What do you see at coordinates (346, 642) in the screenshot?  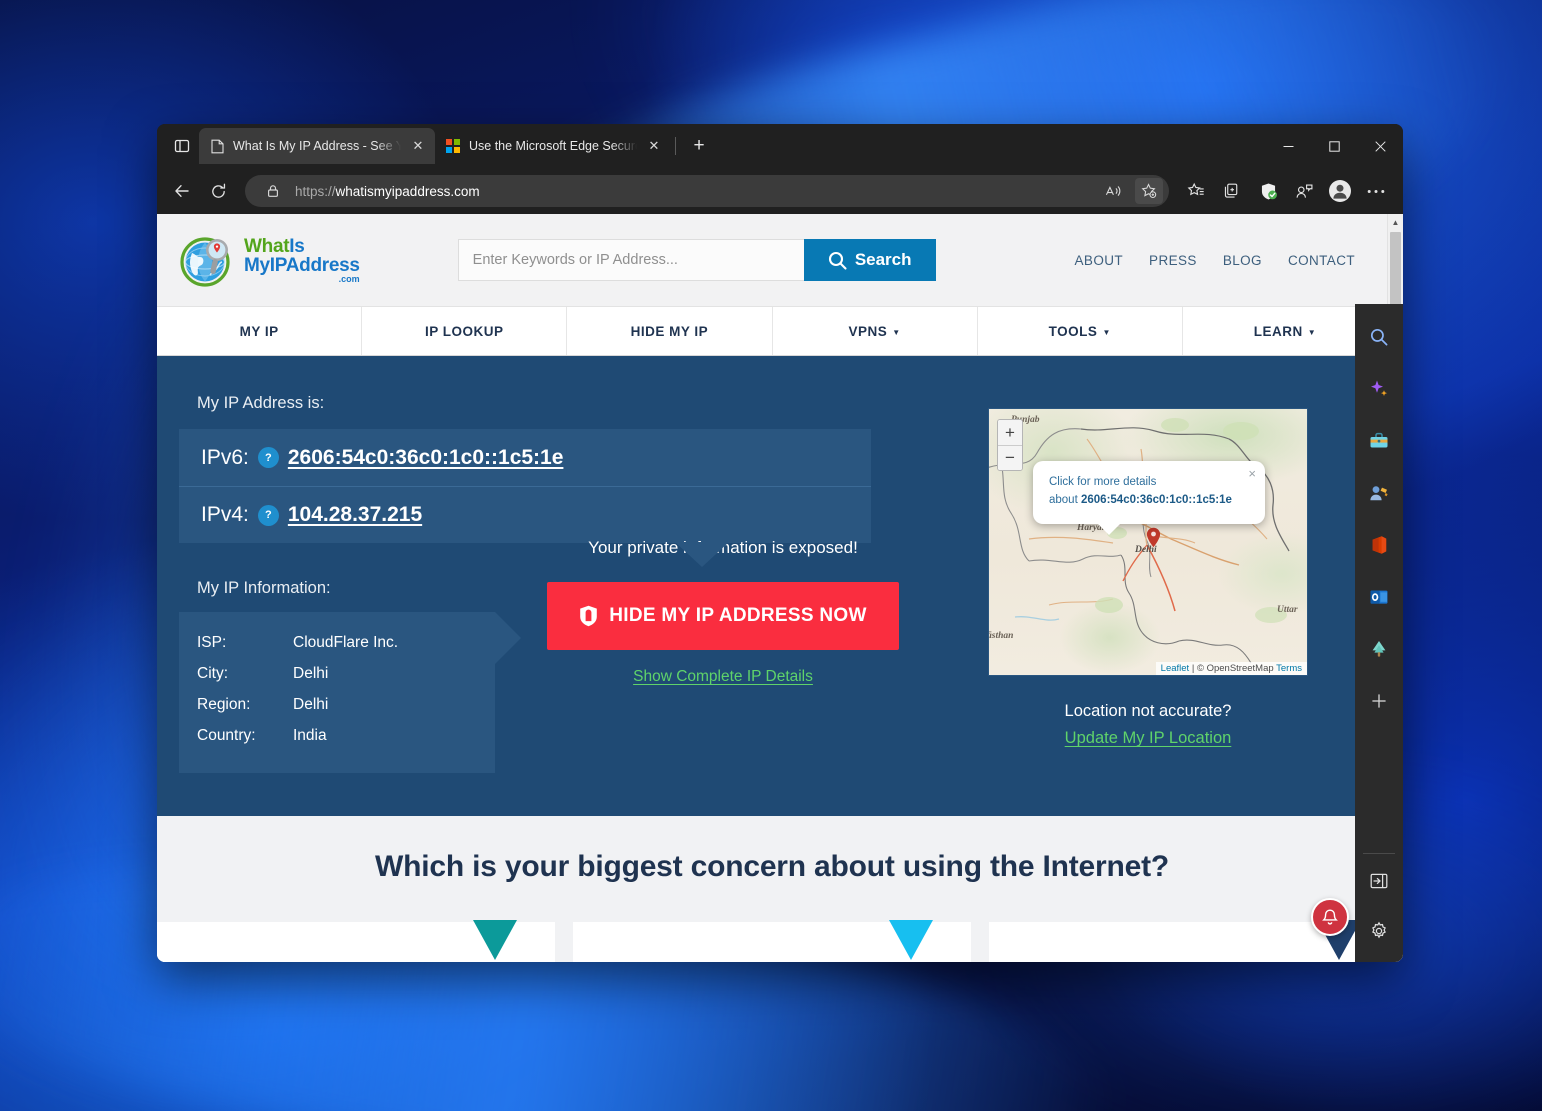 I see `info-value: CloudFlare Inc.` at bounding box center [346, 642].